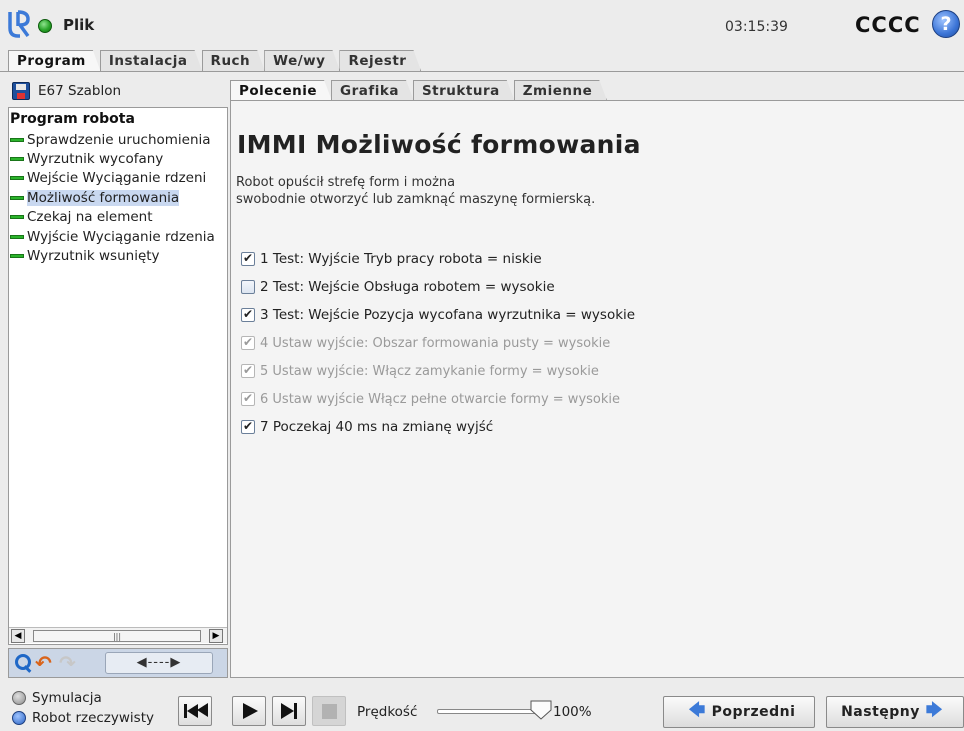 The image size is (964, 731). Describe the element at coordinates (202, 710) in the screenshot. I see `rewind-icon` at that location.